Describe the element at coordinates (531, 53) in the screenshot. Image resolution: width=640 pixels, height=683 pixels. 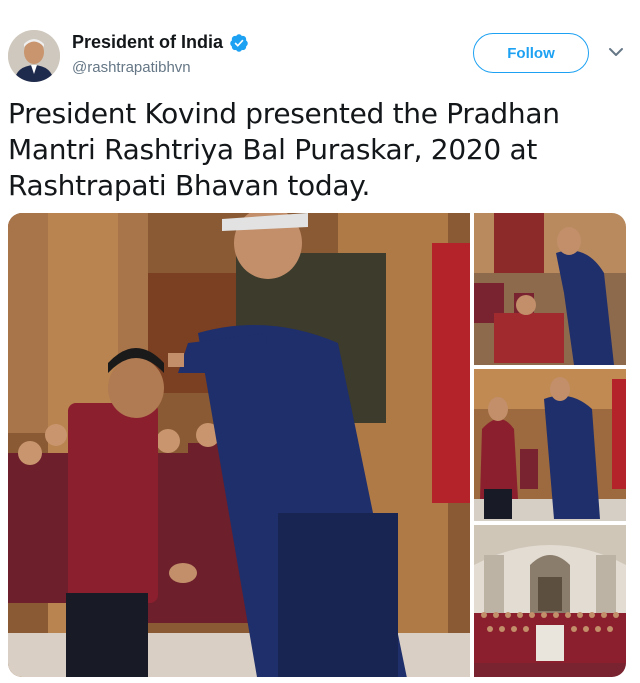
I see `follow-button: Follow` at that location.